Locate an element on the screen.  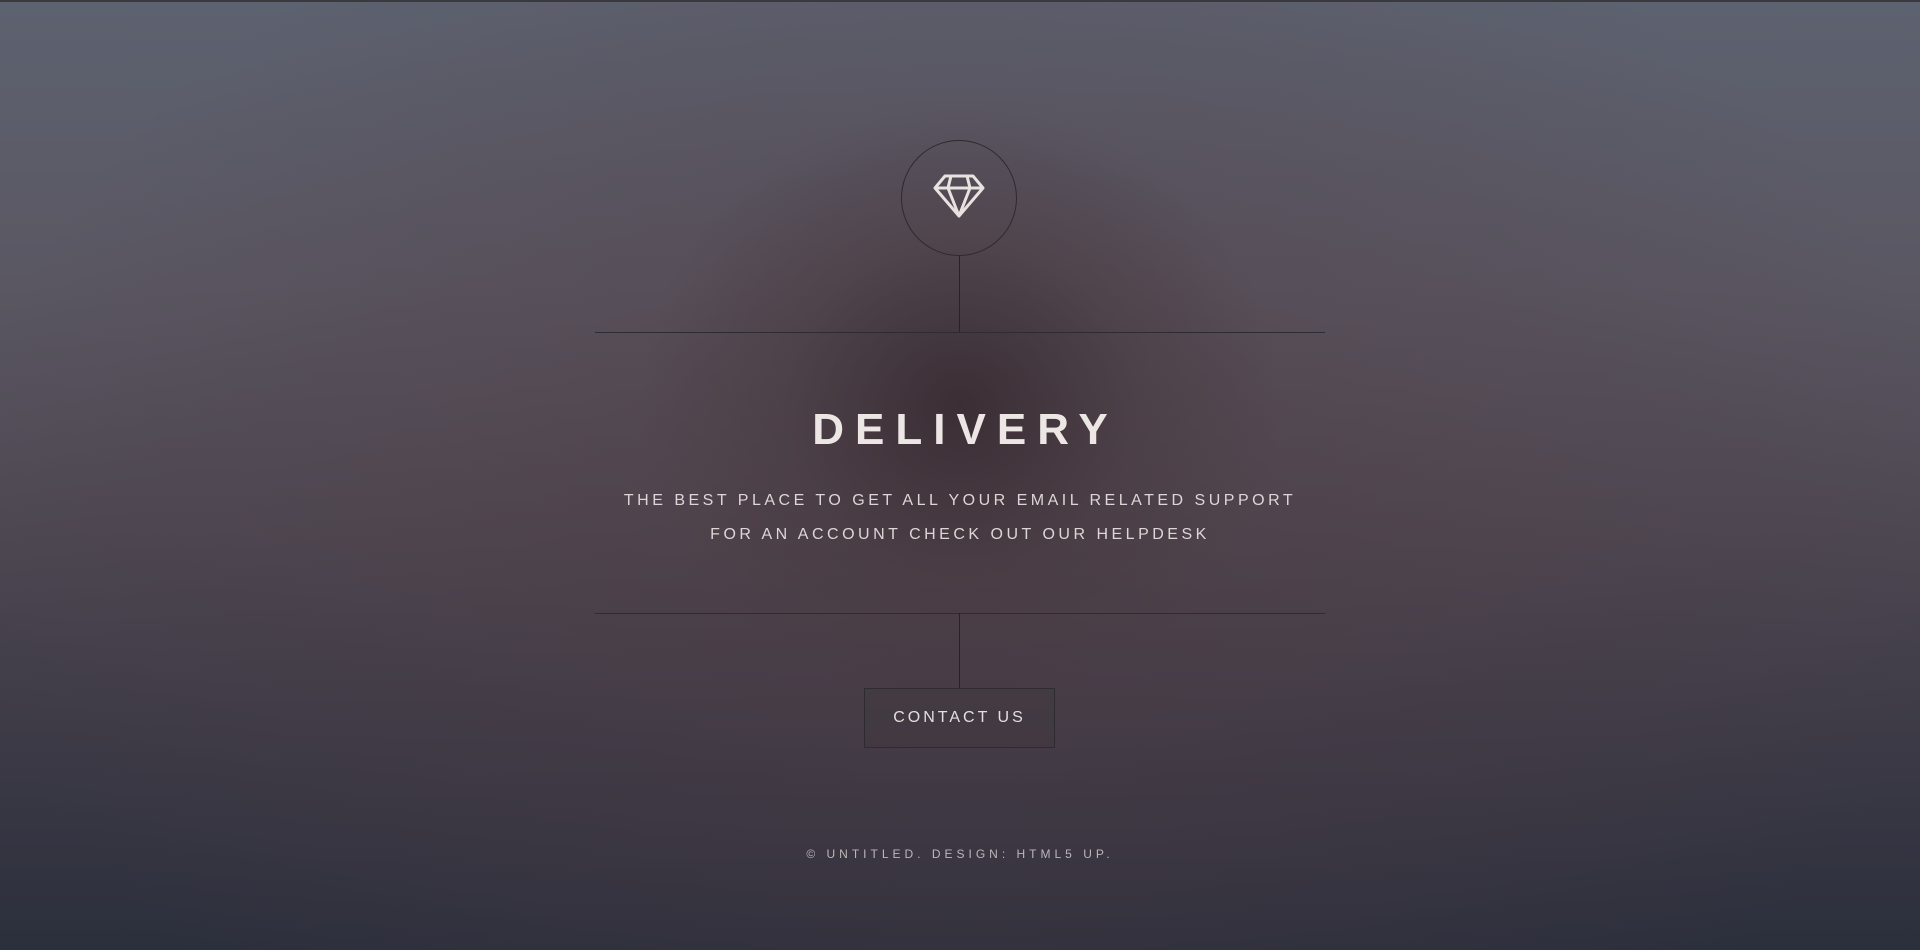
divider-bottom is located at coordinates (960, 613).